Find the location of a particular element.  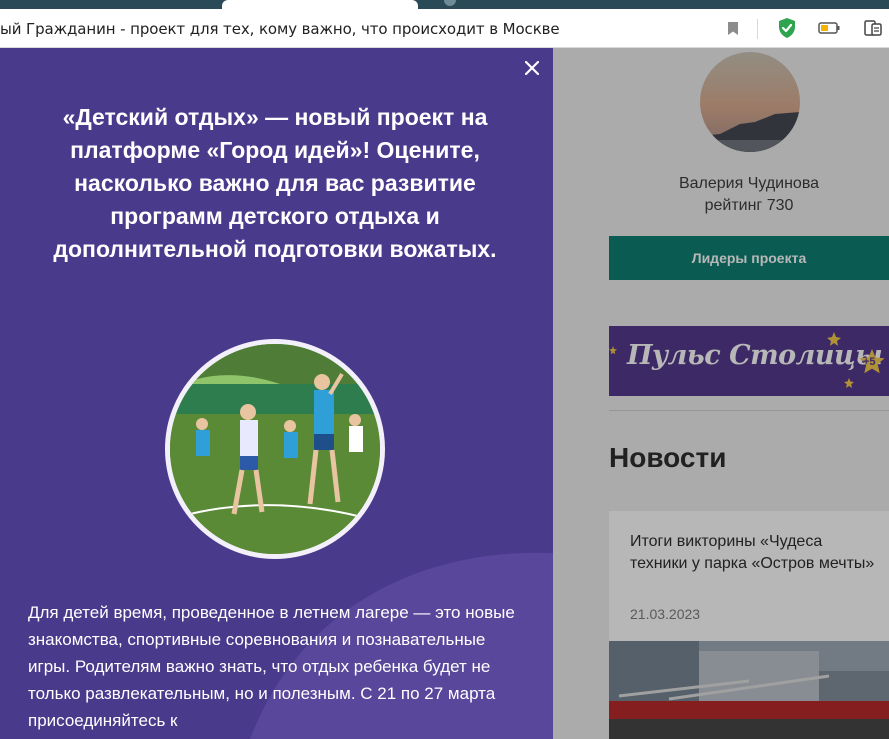

bookmark-icon is located at coordinates (733, 28).